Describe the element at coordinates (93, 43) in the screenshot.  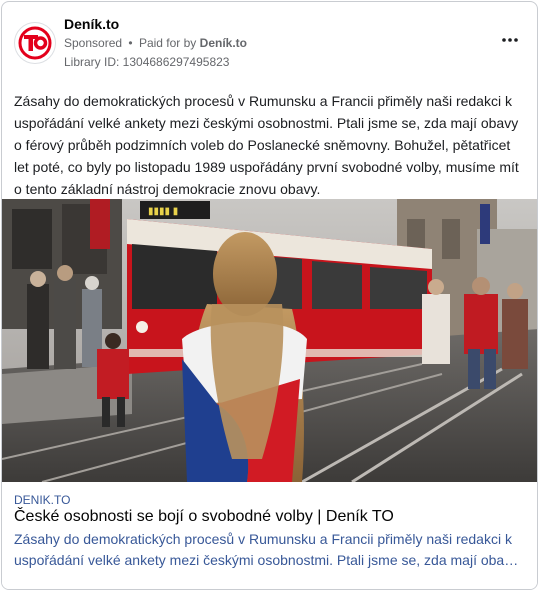
I see `sponsored-label: Sponsored` at that location.